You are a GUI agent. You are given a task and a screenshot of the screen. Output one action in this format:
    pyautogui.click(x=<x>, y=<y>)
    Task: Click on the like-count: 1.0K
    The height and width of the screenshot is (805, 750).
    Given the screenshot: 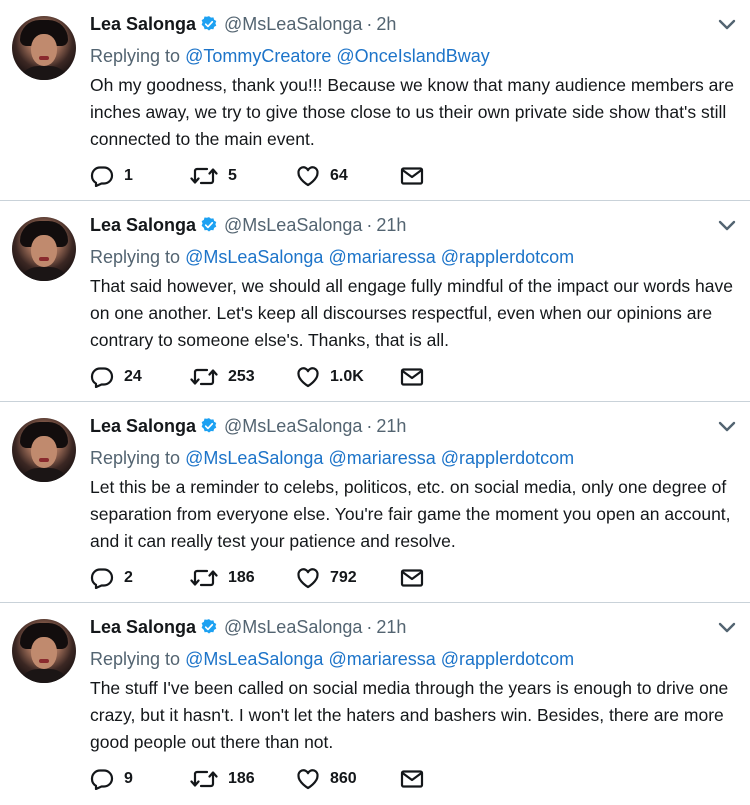 What is the action you would take?
    pyautogui.click(x=347, y=376)
    